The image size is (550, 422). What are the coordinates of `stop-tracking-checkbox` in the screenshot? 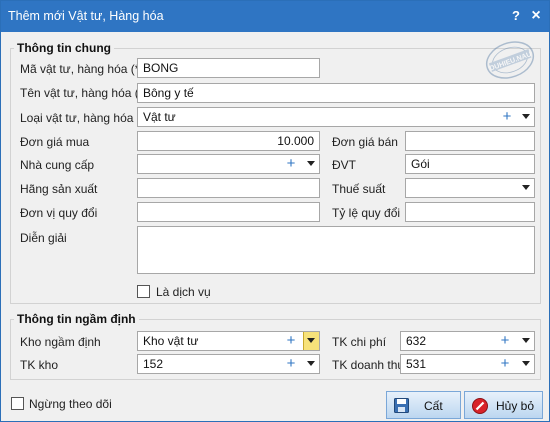 It's located at (17, 403).